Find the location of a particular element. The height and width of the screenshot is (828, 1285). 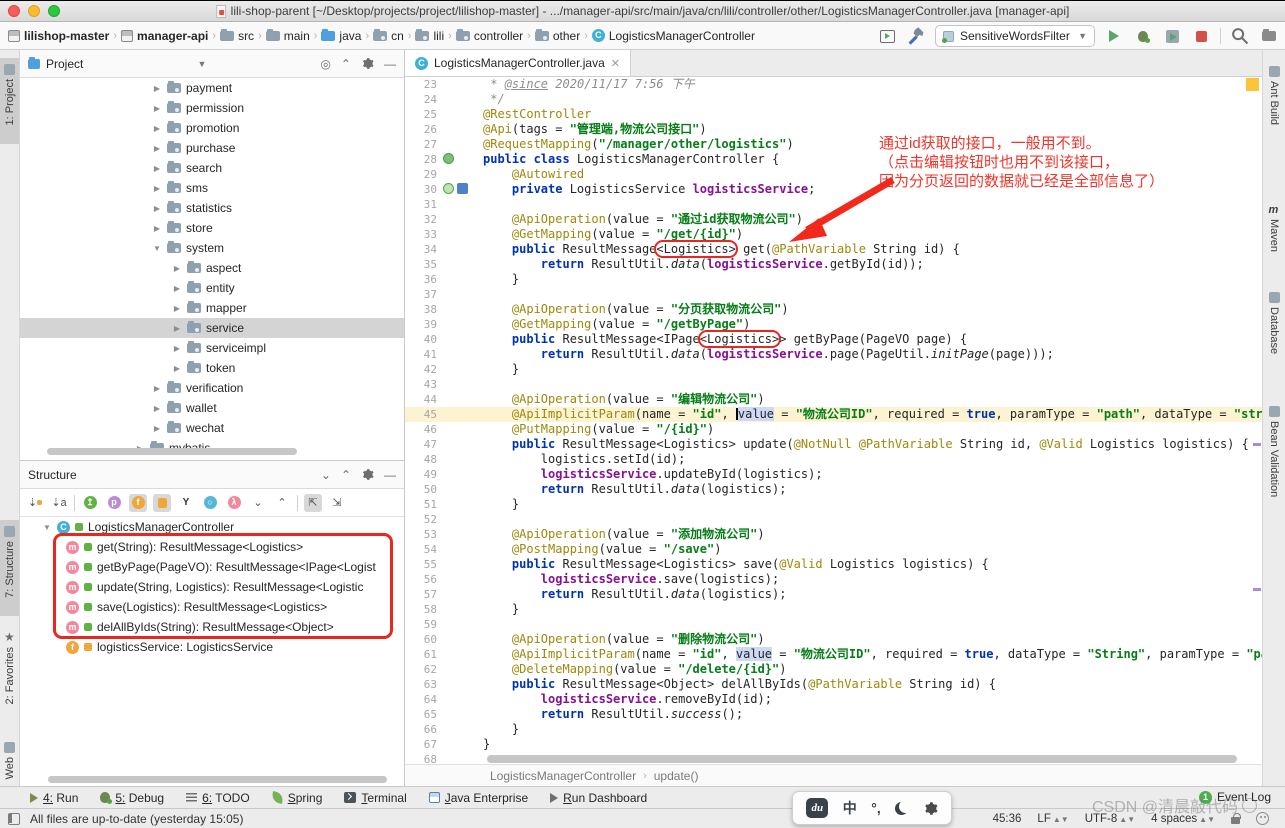

stripe-tab-antbuild: Ant Build is located at coordinates (1274, 95).